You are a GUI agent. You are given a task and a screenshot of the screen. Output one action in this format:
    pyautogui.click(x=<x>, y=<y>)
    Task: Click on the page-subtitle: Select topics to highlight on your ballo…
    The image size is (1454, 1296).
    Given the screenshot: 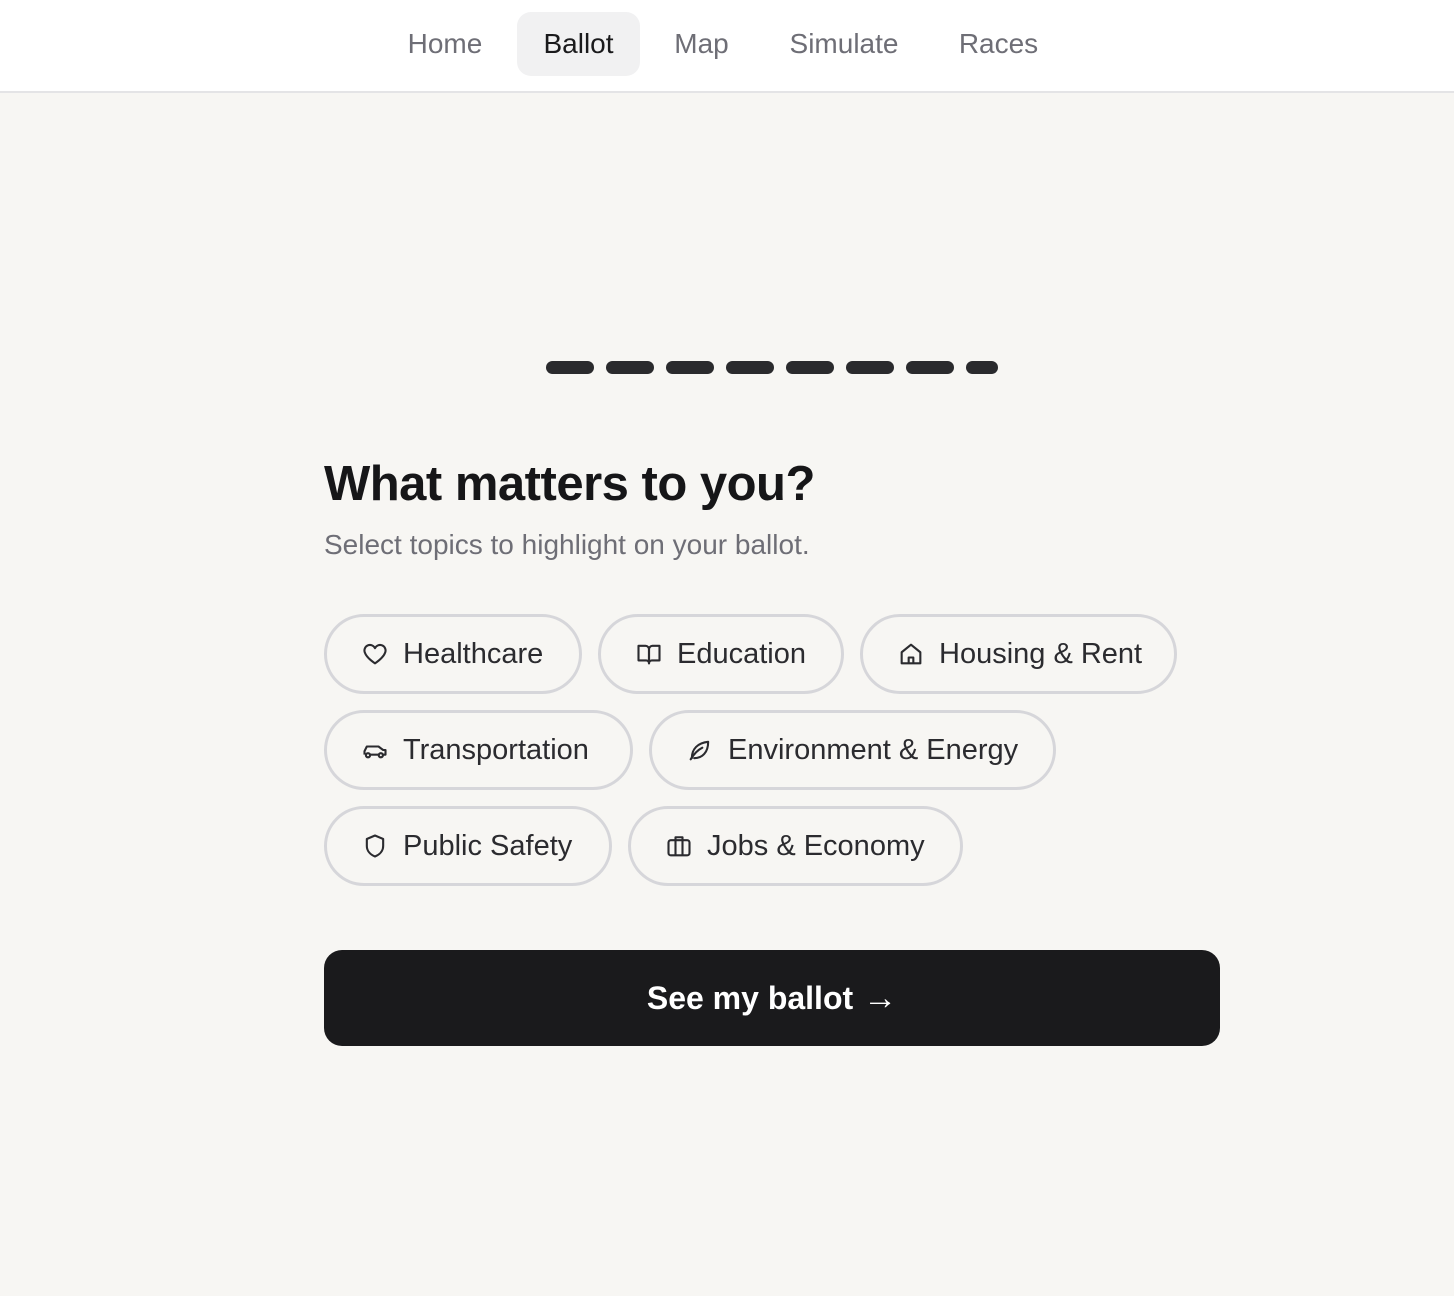 What is the action you would take?
    pyautogui.click(x=567, y=544)
    